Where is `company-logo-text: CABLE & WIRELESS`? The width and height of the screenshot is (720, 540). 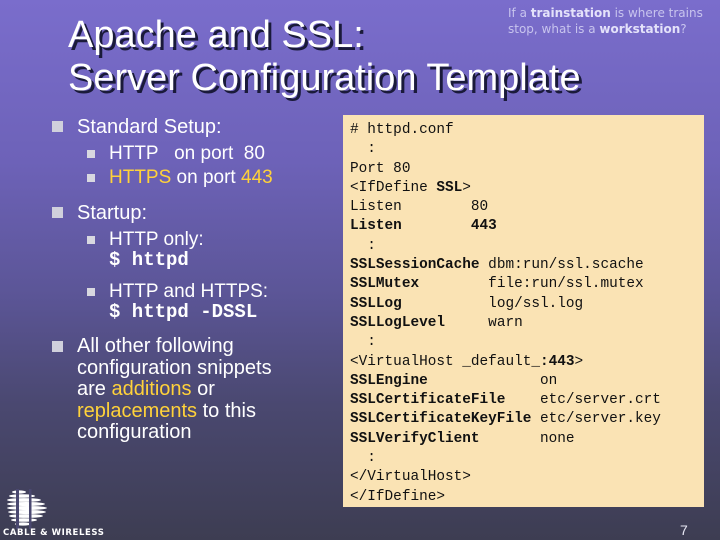
company-logo-text: CABLE & WIRELESS is located at coordinates (54, 533).